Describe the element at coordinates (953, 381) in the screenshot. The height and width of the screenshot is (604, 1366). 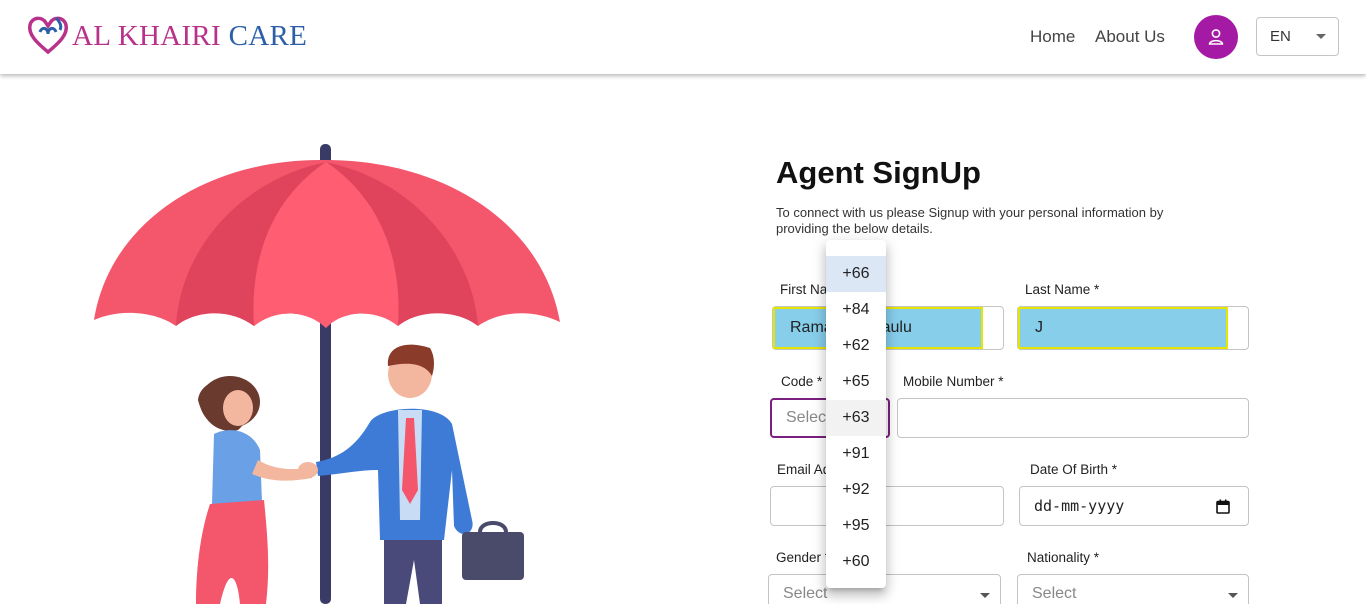
I see `mobile-label: Mobile Number *` at that location.